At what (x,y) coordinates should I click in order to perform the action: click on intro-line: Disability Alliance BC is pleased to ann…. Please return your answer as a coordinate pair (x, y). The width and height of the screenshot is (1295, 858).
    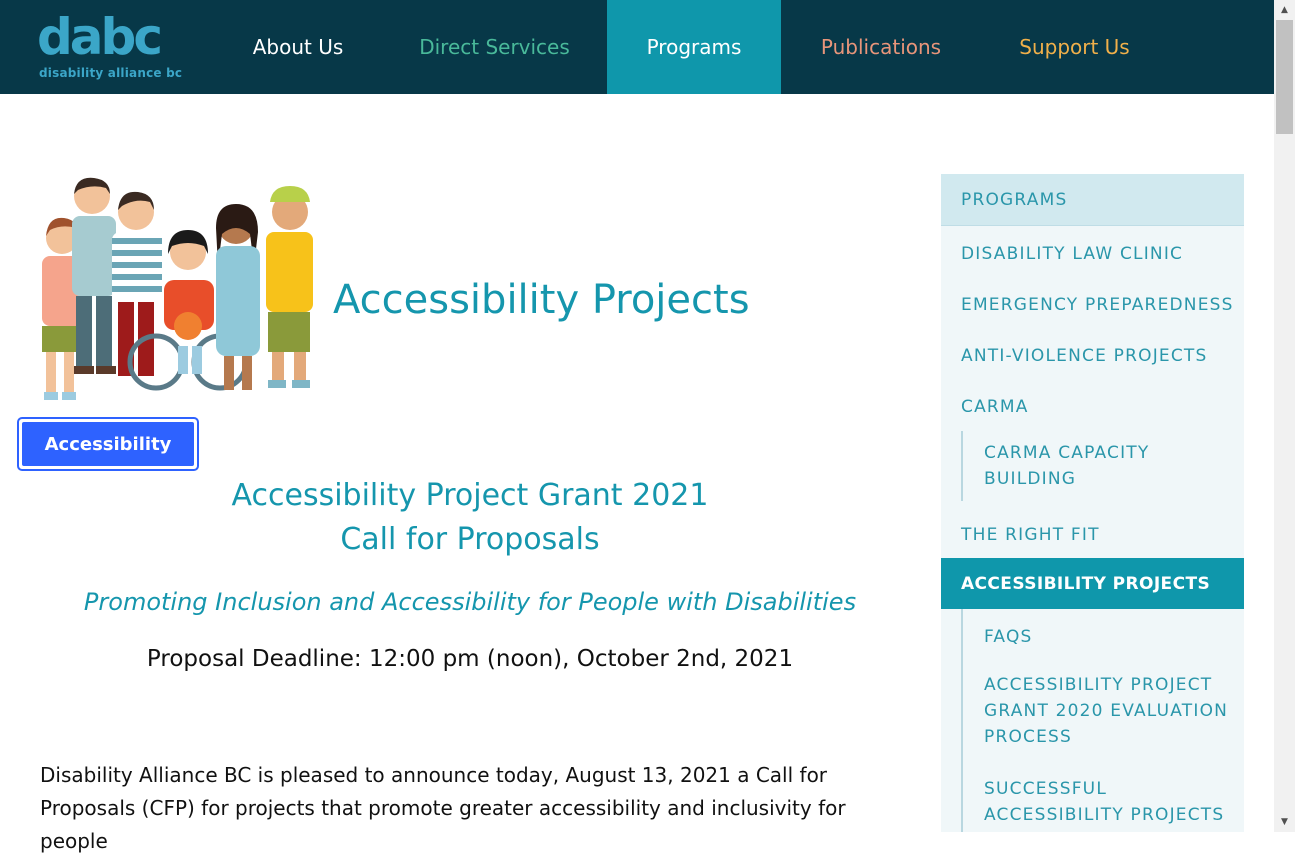
    Looking at the image, I should click on (434, 775).